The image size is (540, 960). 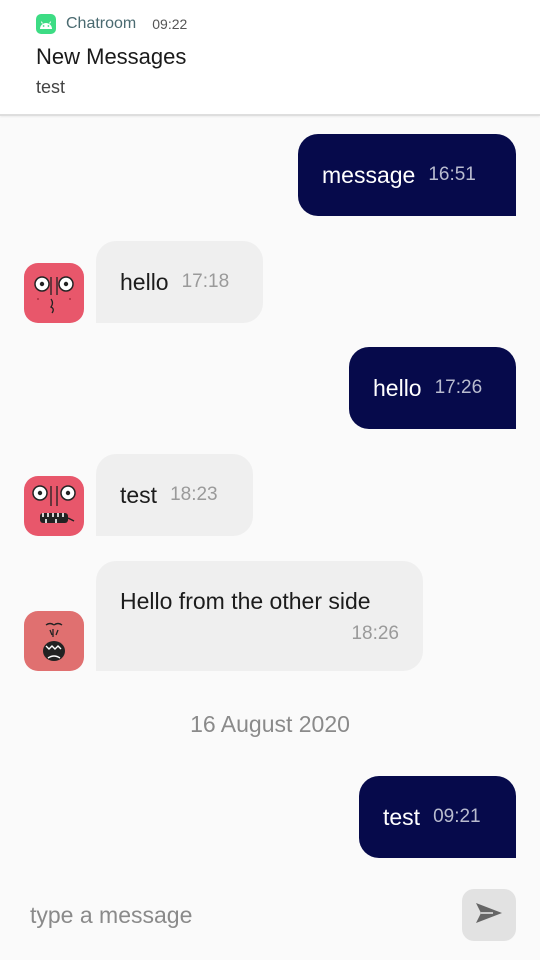 I want to click on outgoing-message-bubble: message 16:51, so click(x=407, y=175).